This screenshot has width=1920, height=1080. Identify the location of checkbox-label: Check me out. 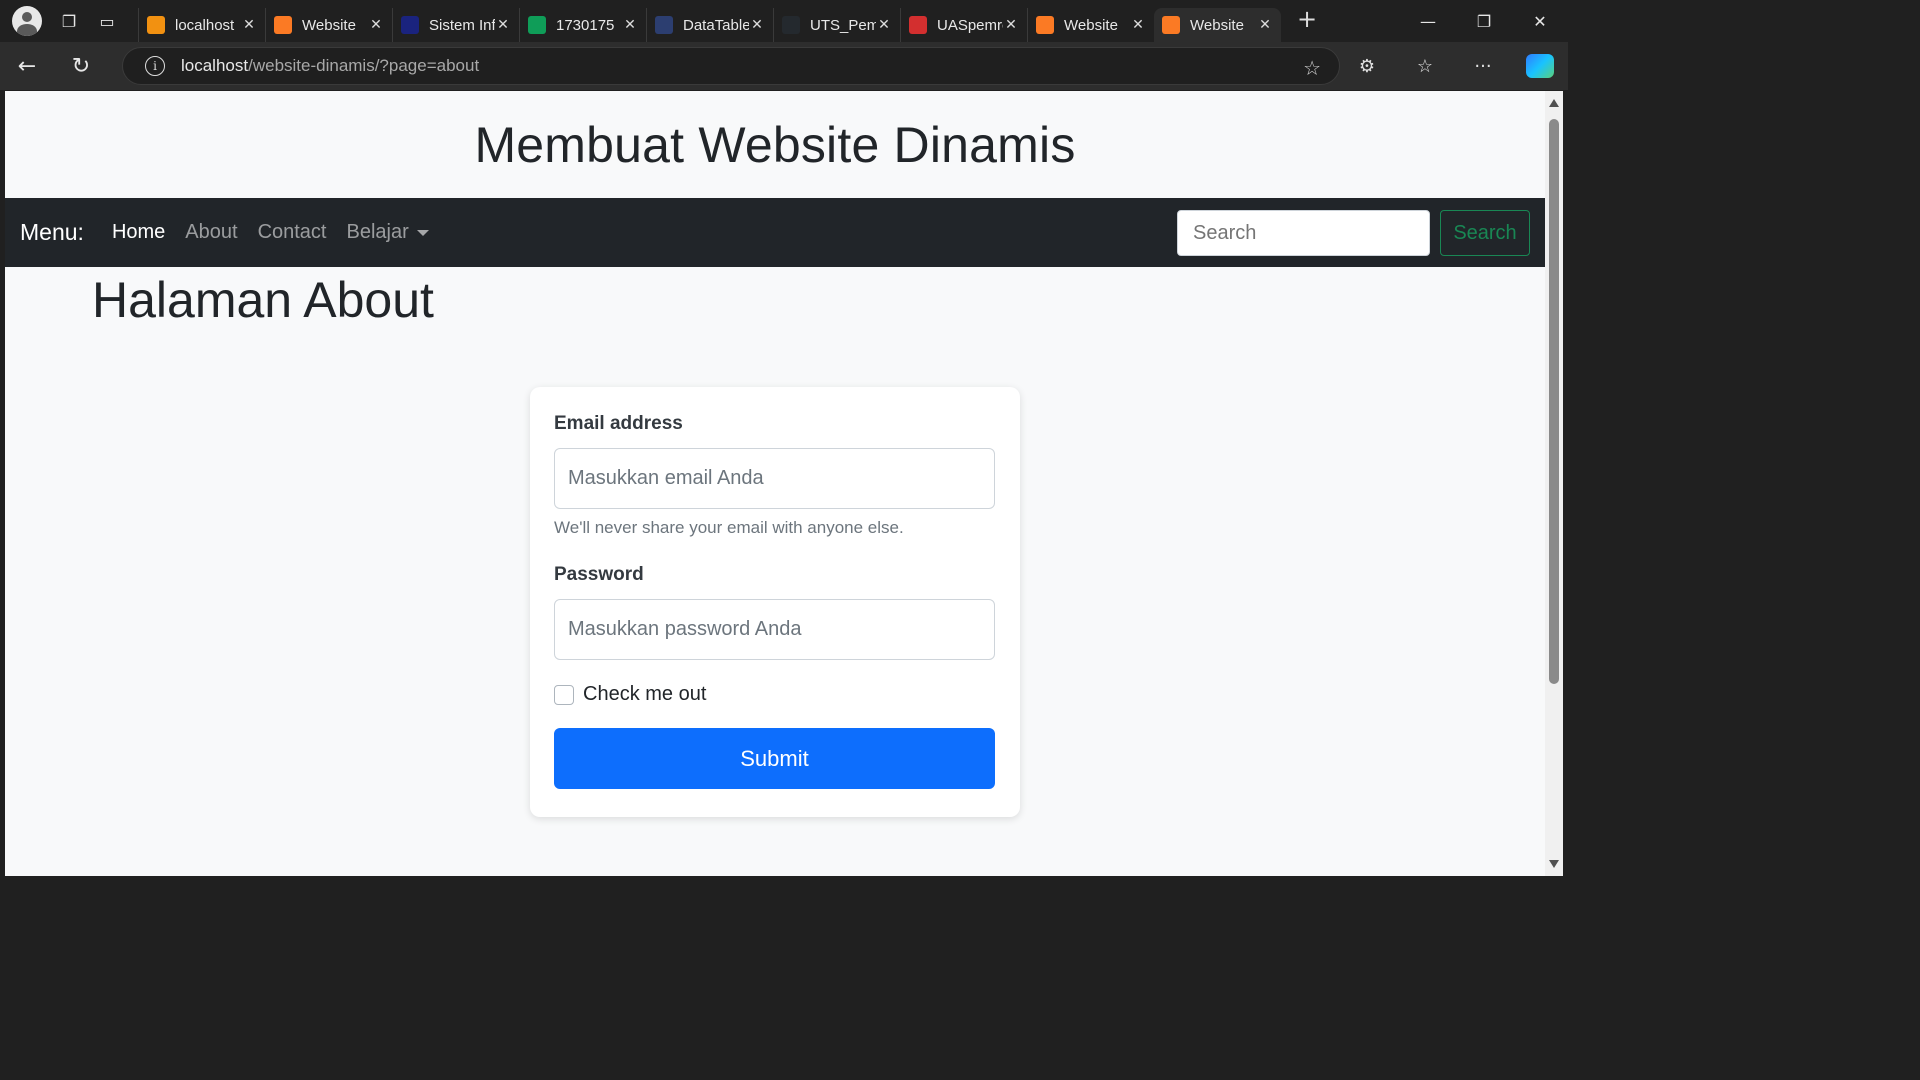
(644, 694).